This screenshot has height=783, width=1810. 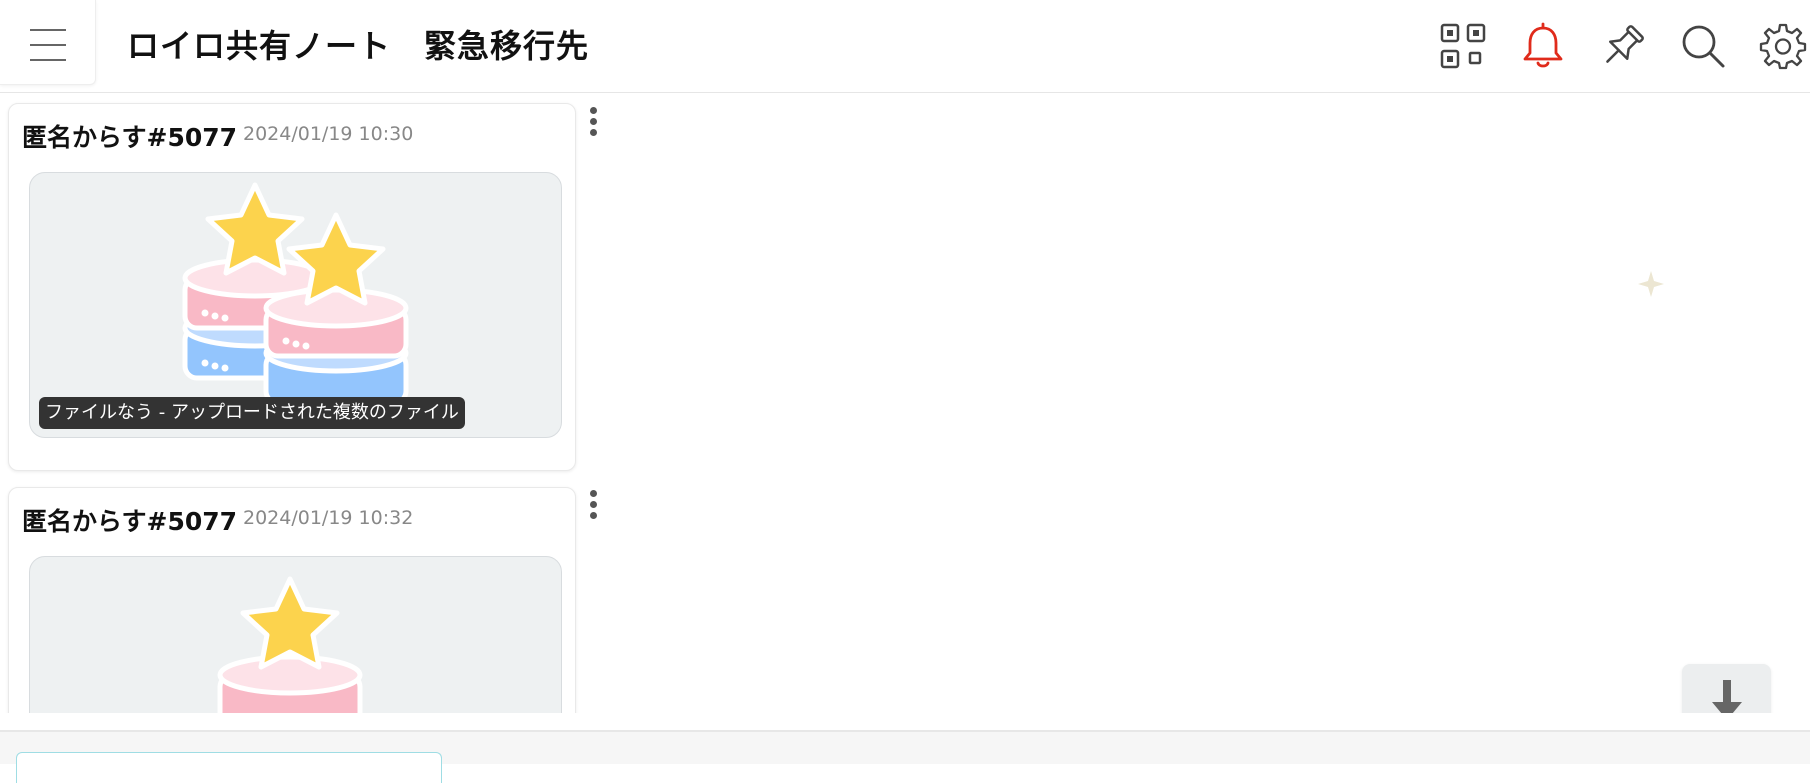 What do you see at coordinates (328, 518) in the screenshot?
I see `post-timestamp: 2024/01/19 10:32` at bounding box center [328, 518].